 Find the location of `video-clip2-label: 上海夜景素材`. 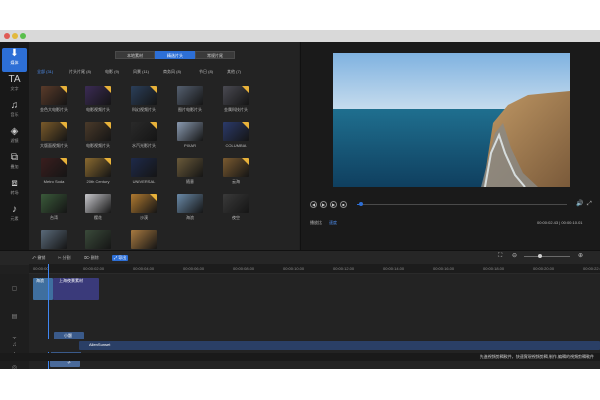

video-clip2-label: 上海夜景素材 is located at coordinates (71, 280).